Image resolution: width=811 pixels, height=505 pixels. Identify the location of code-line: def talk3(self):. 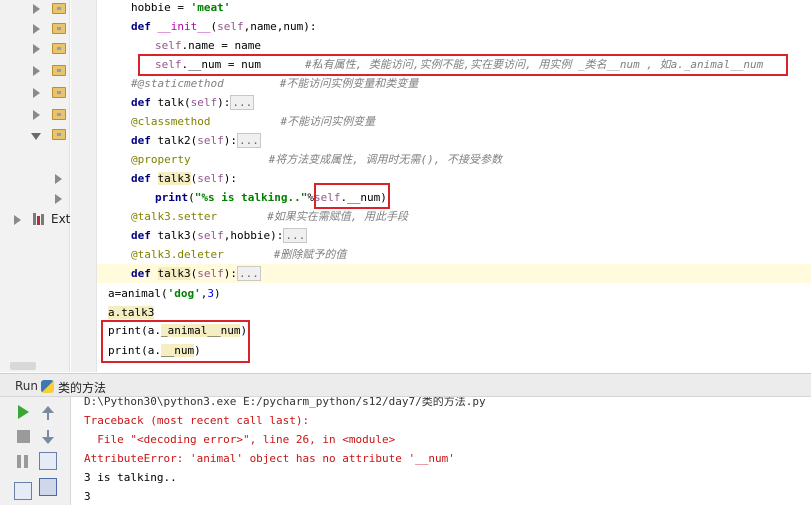
(454, 178).